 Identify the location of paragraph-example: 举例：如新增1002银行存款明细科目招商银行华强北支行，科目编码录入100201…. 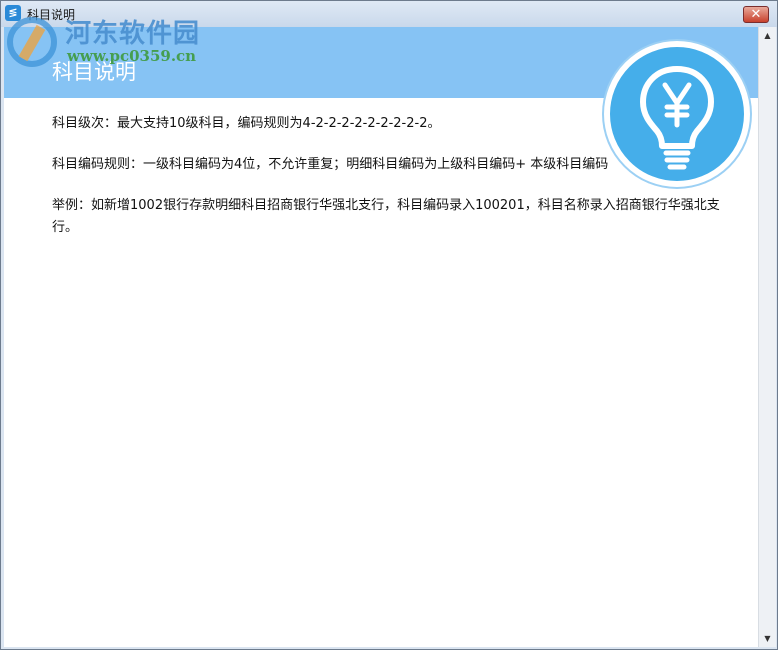
(386, 216).